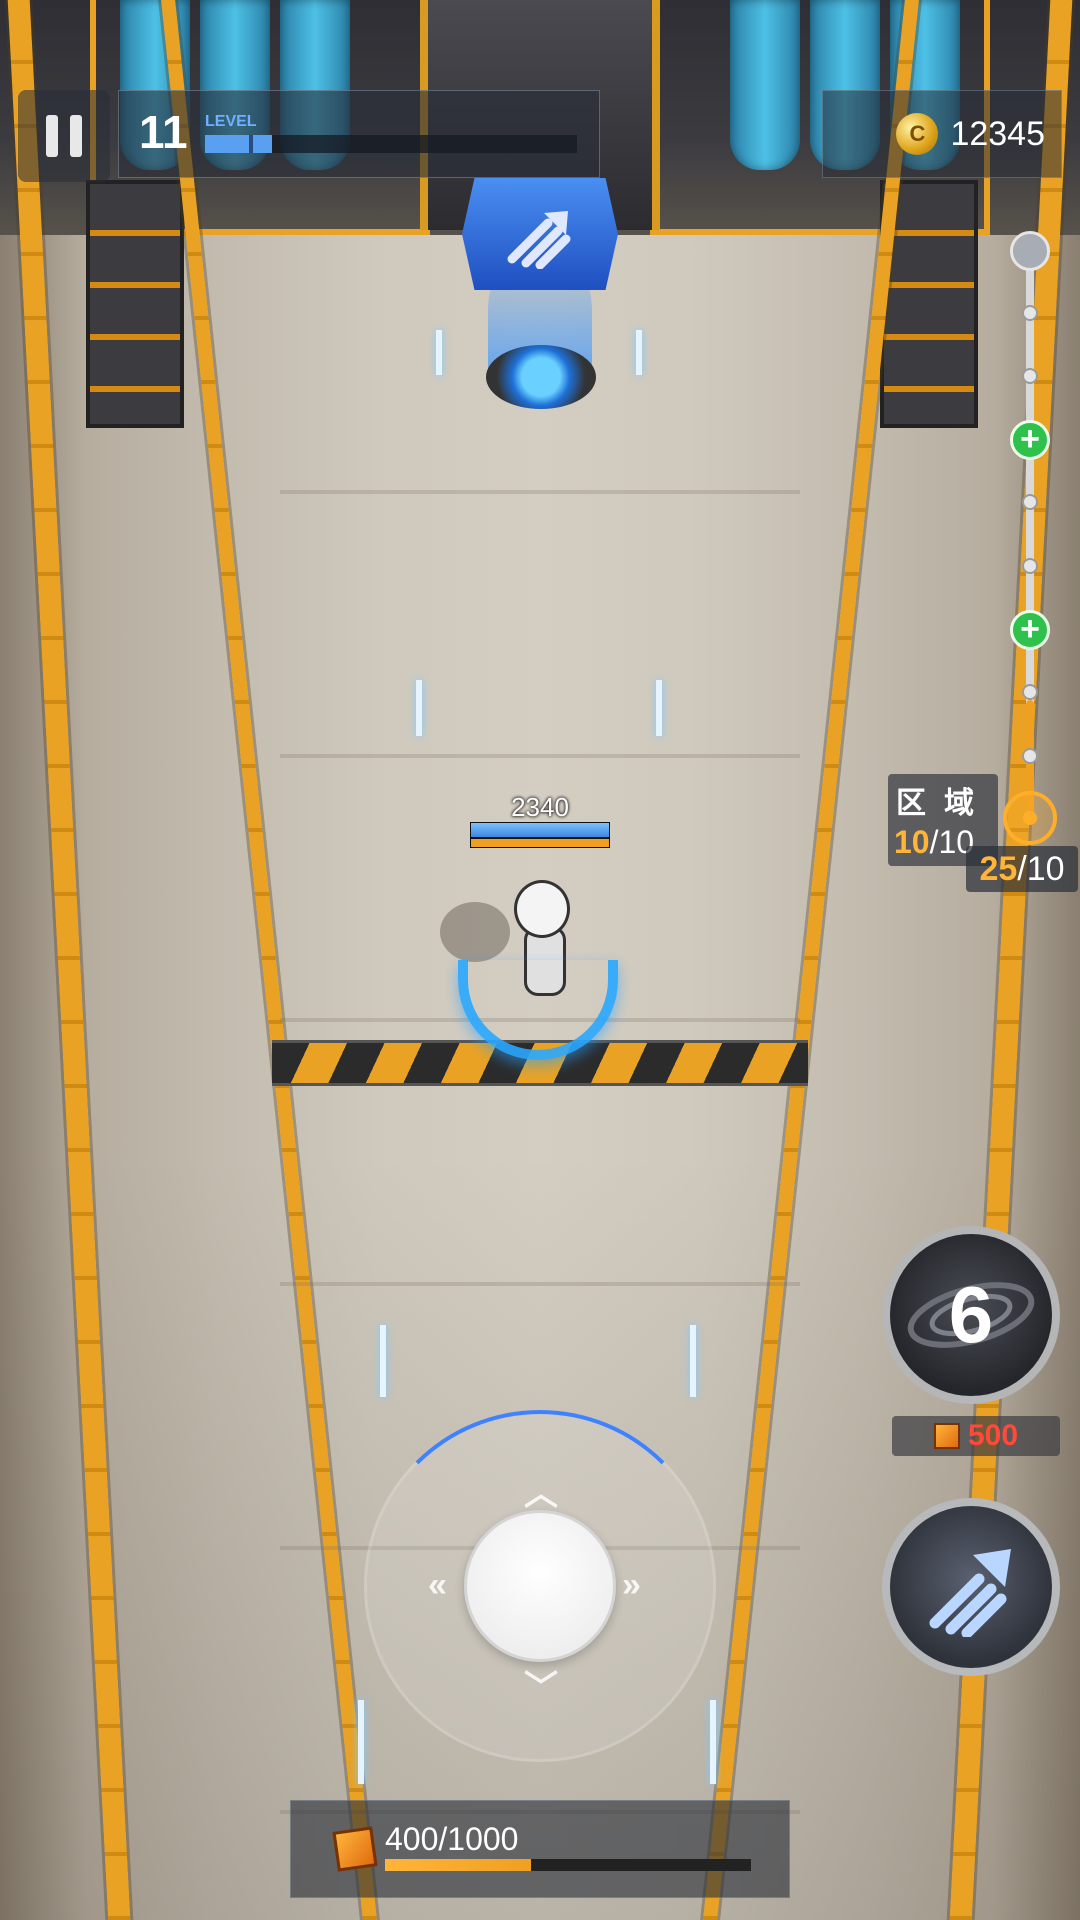 This screenshot has width=1080, height=1920. I want to click on player-helmet, so click(542, 909).